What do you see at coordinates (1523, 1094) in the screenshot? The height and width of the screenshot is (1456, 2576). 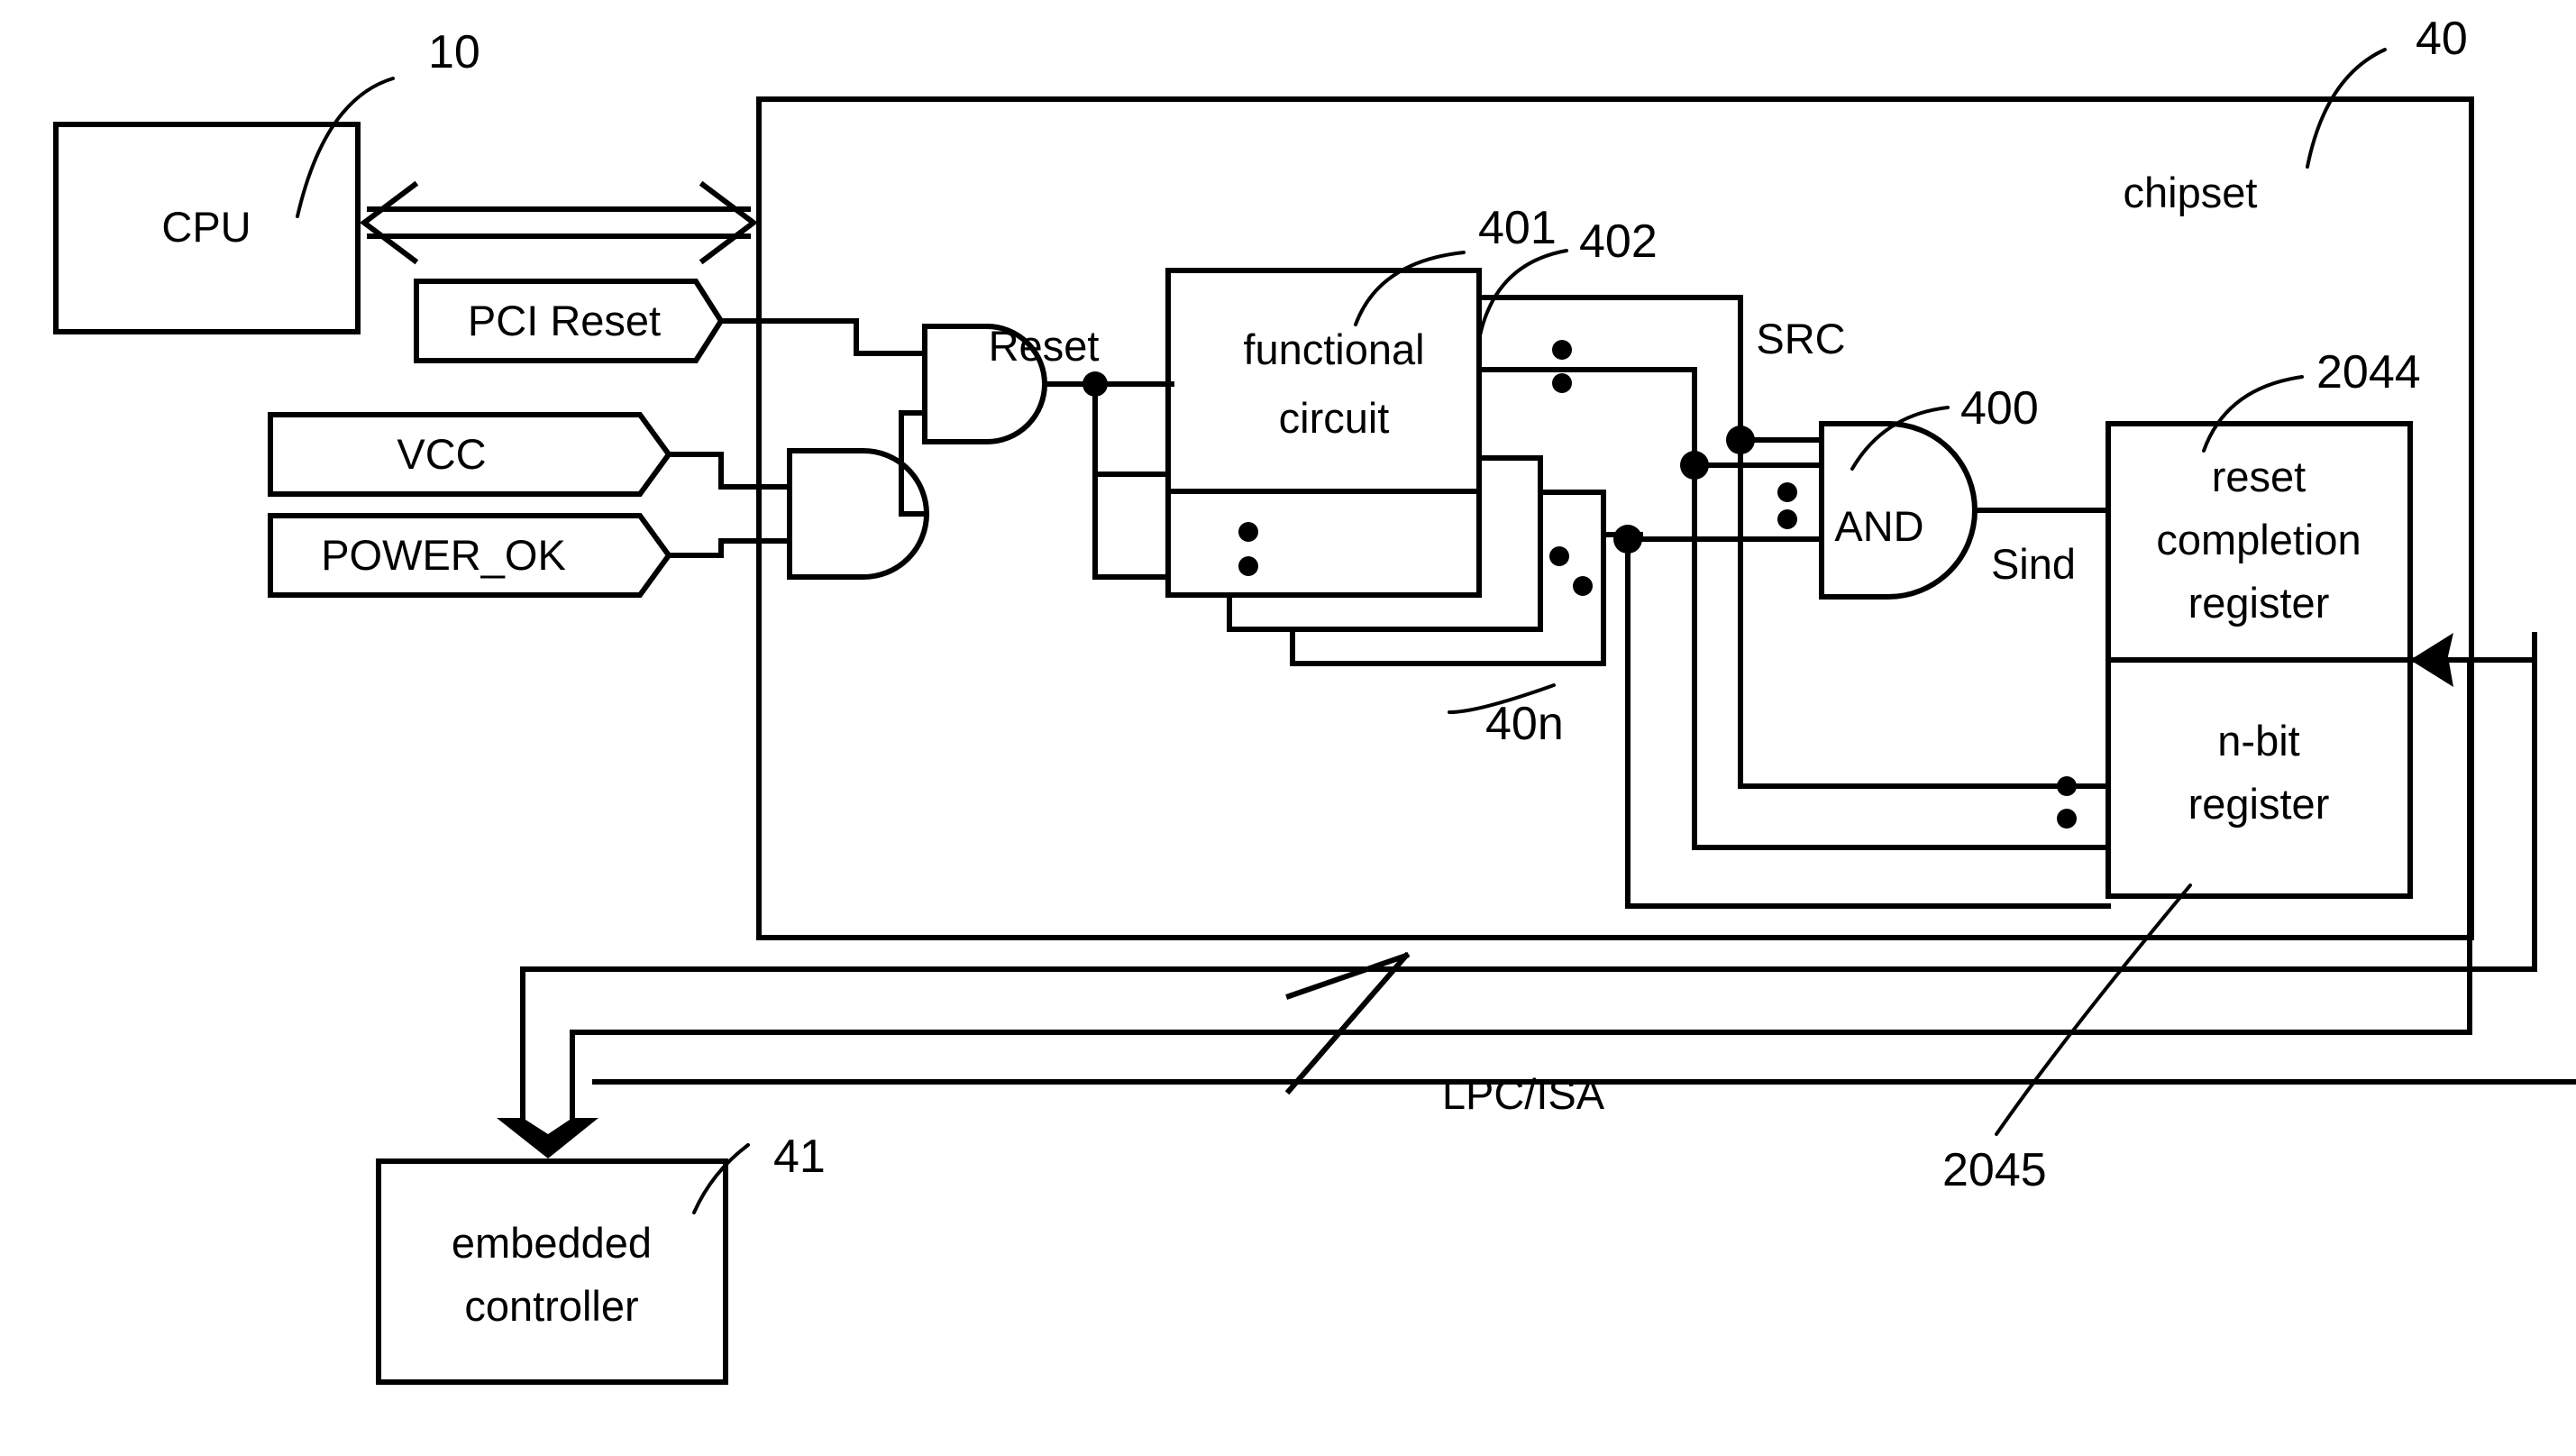 I see `lpc-isa-label: LPC/ISA` at bounding box center [1523, 1094].